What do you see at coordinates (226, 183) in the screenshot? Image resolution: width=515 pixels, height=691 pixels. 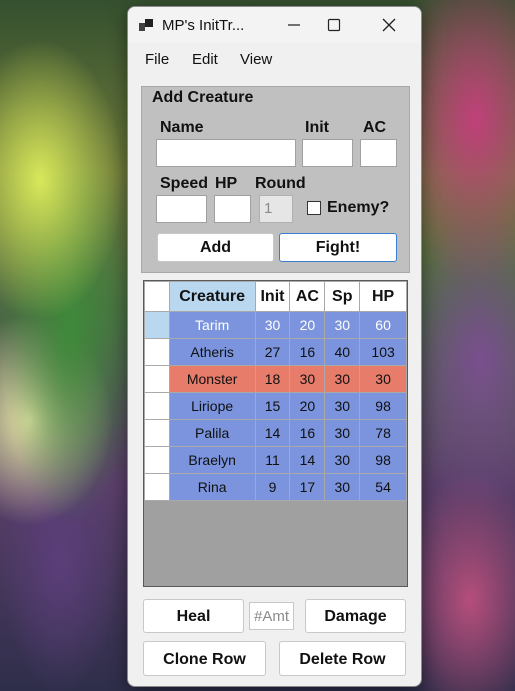 I see `hp-label: HP` at bounding box center [226, 183].